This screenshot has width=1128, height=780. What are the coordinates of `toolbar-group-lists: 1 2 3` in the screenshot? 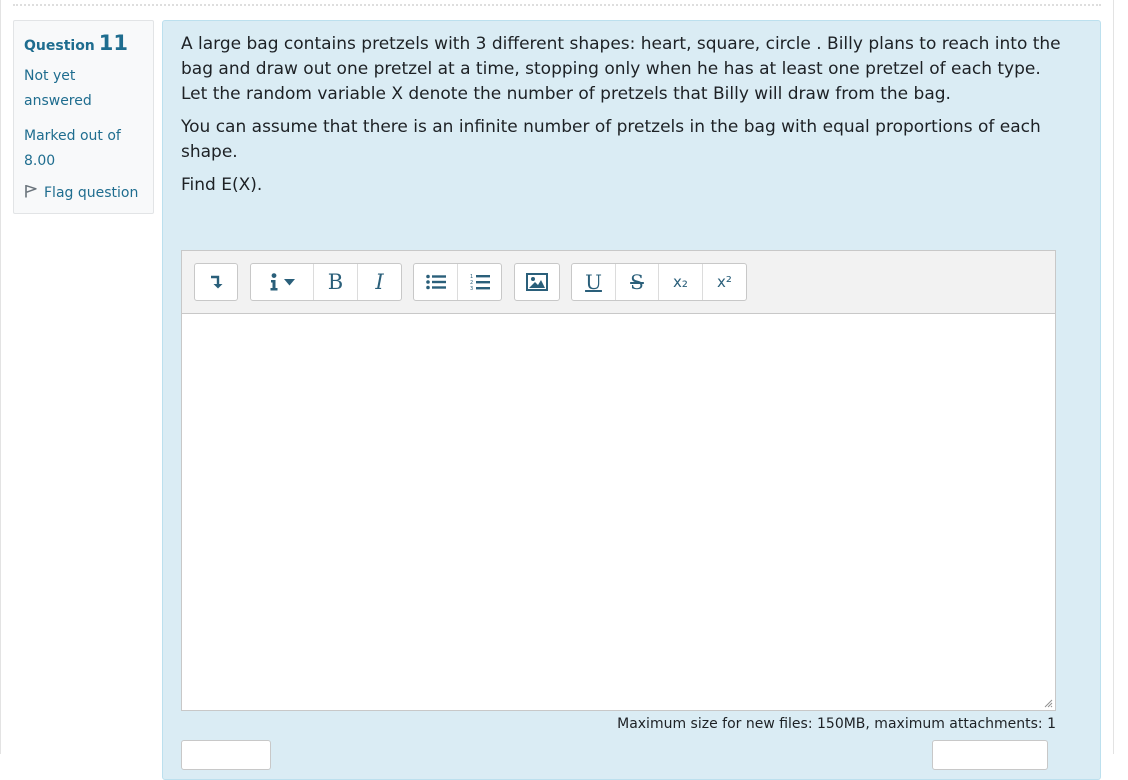 It's located at (457, 282).